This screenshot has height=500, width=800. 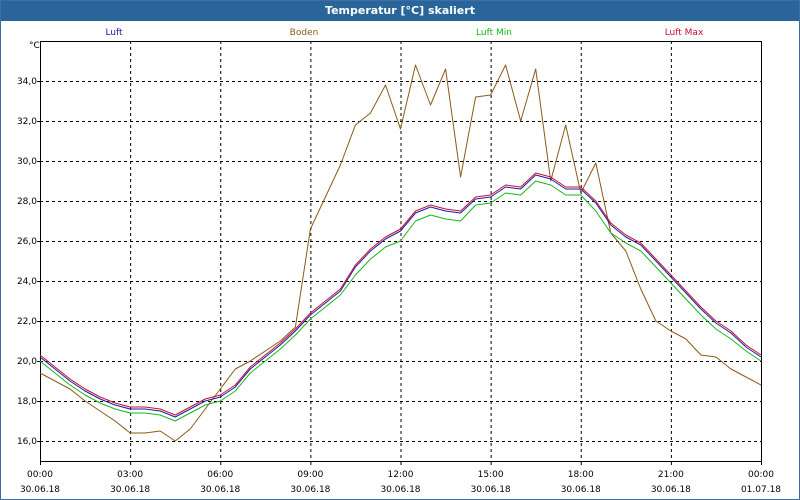 I want to click on y-tick-label: 20,0, so click(x=27, y=362).